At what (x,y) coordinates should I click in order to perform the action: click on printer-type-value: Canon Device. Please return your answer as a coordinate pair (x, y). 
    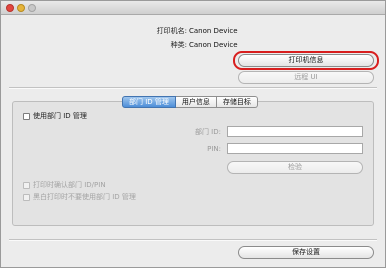
    Looking at the image, I should click on (213, 45).